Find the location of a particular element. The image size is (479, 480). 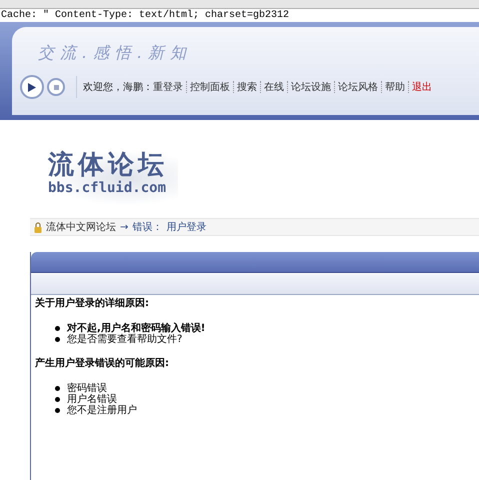

reason-text: 对不起,用户名和密码输入错误! is located at coordinates (136, 328).